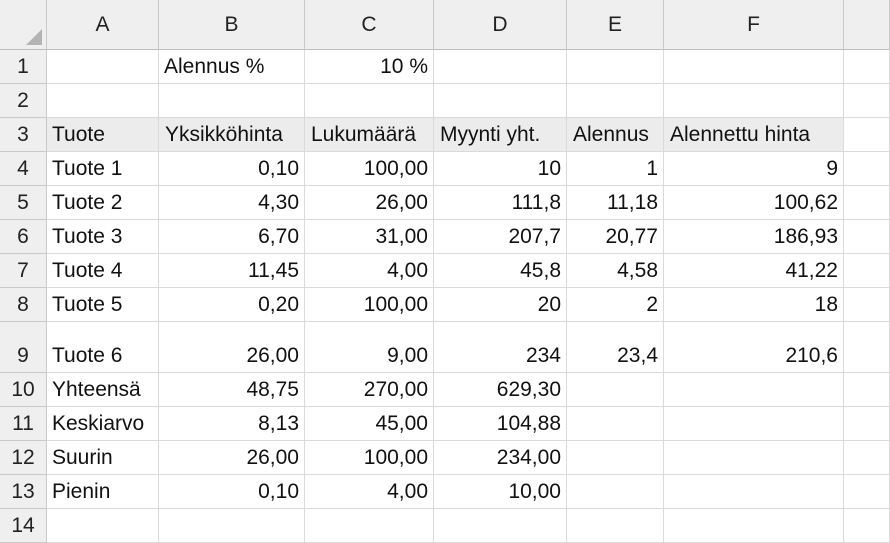  Describe the element at coordinates (615, 169) in the screenshot. I see `cell-e4: 1` at that location.